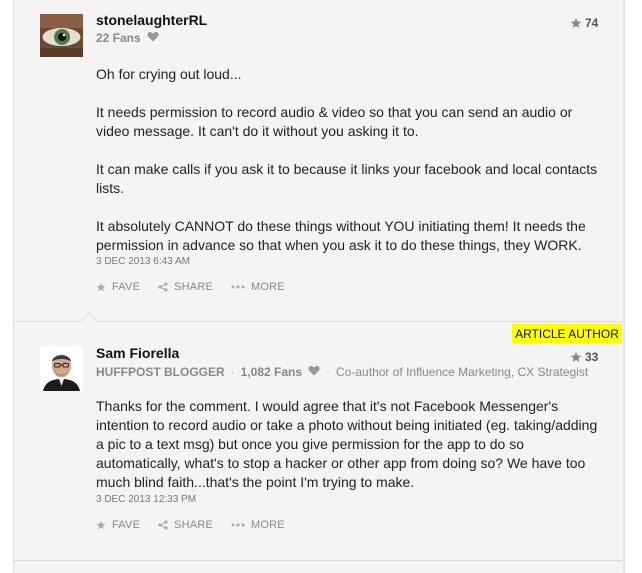  Describe the element at coordinates (160, 372) in the screenshot. I see `blogger-role: HUFFPOST BLOGGER` at that location.